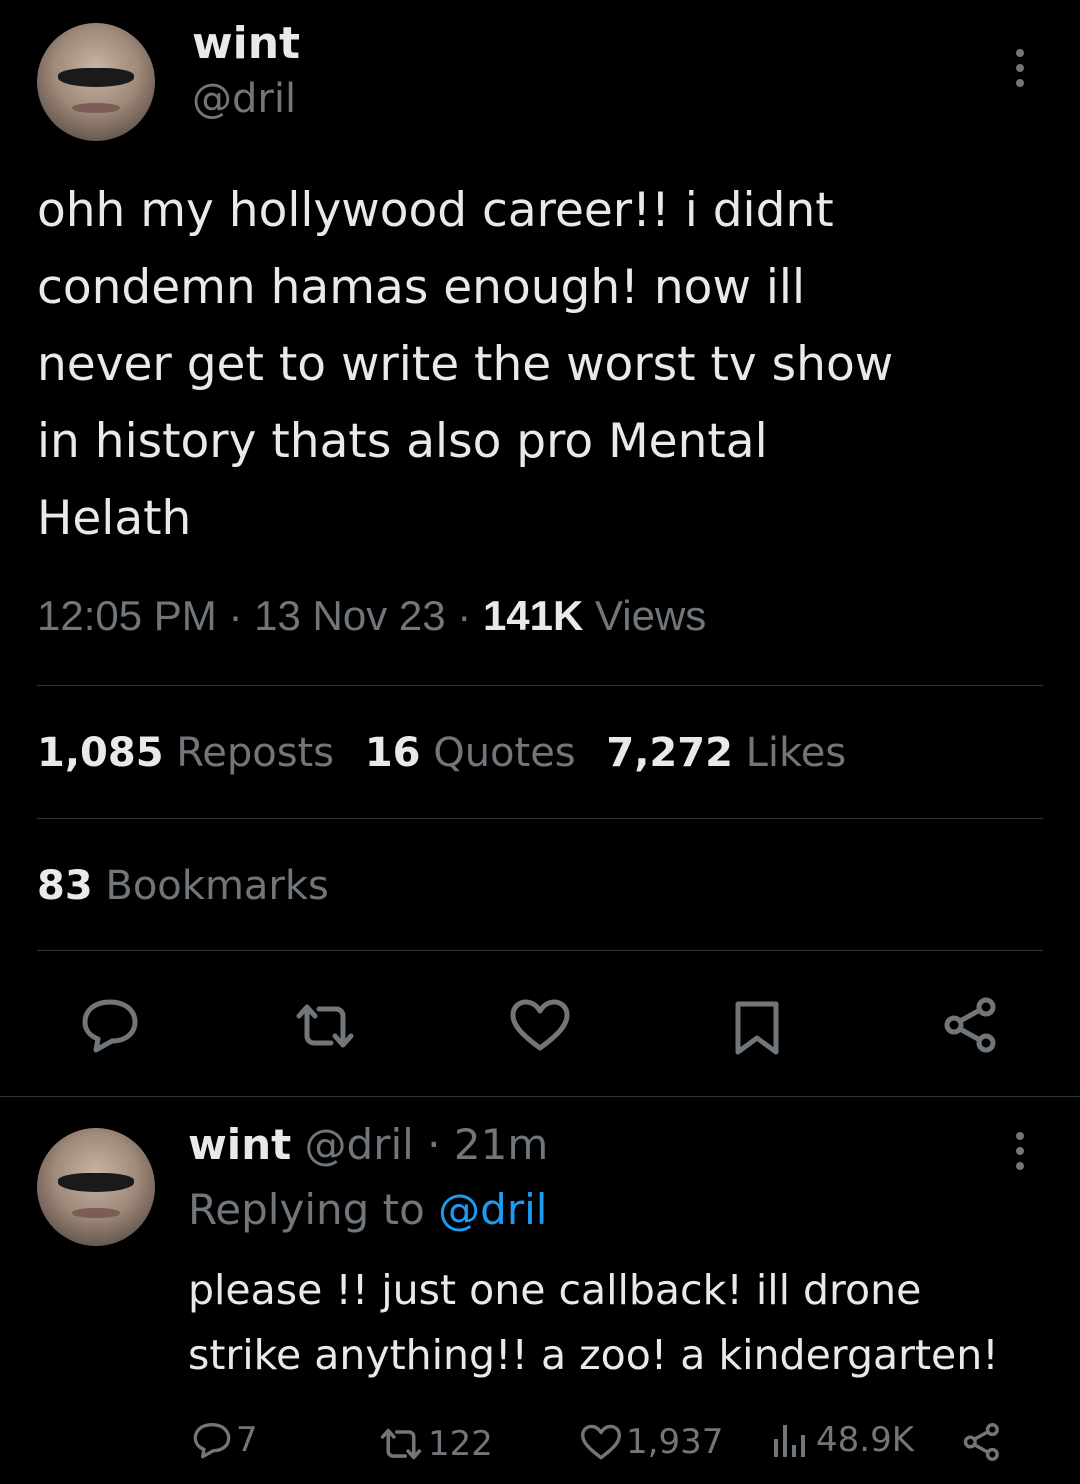 This screenshot has height=1484, width=1080. Describe the element at coordinates (127, 615) in the screenshot. I see `tweet-time: 12:05 PM` at that location.